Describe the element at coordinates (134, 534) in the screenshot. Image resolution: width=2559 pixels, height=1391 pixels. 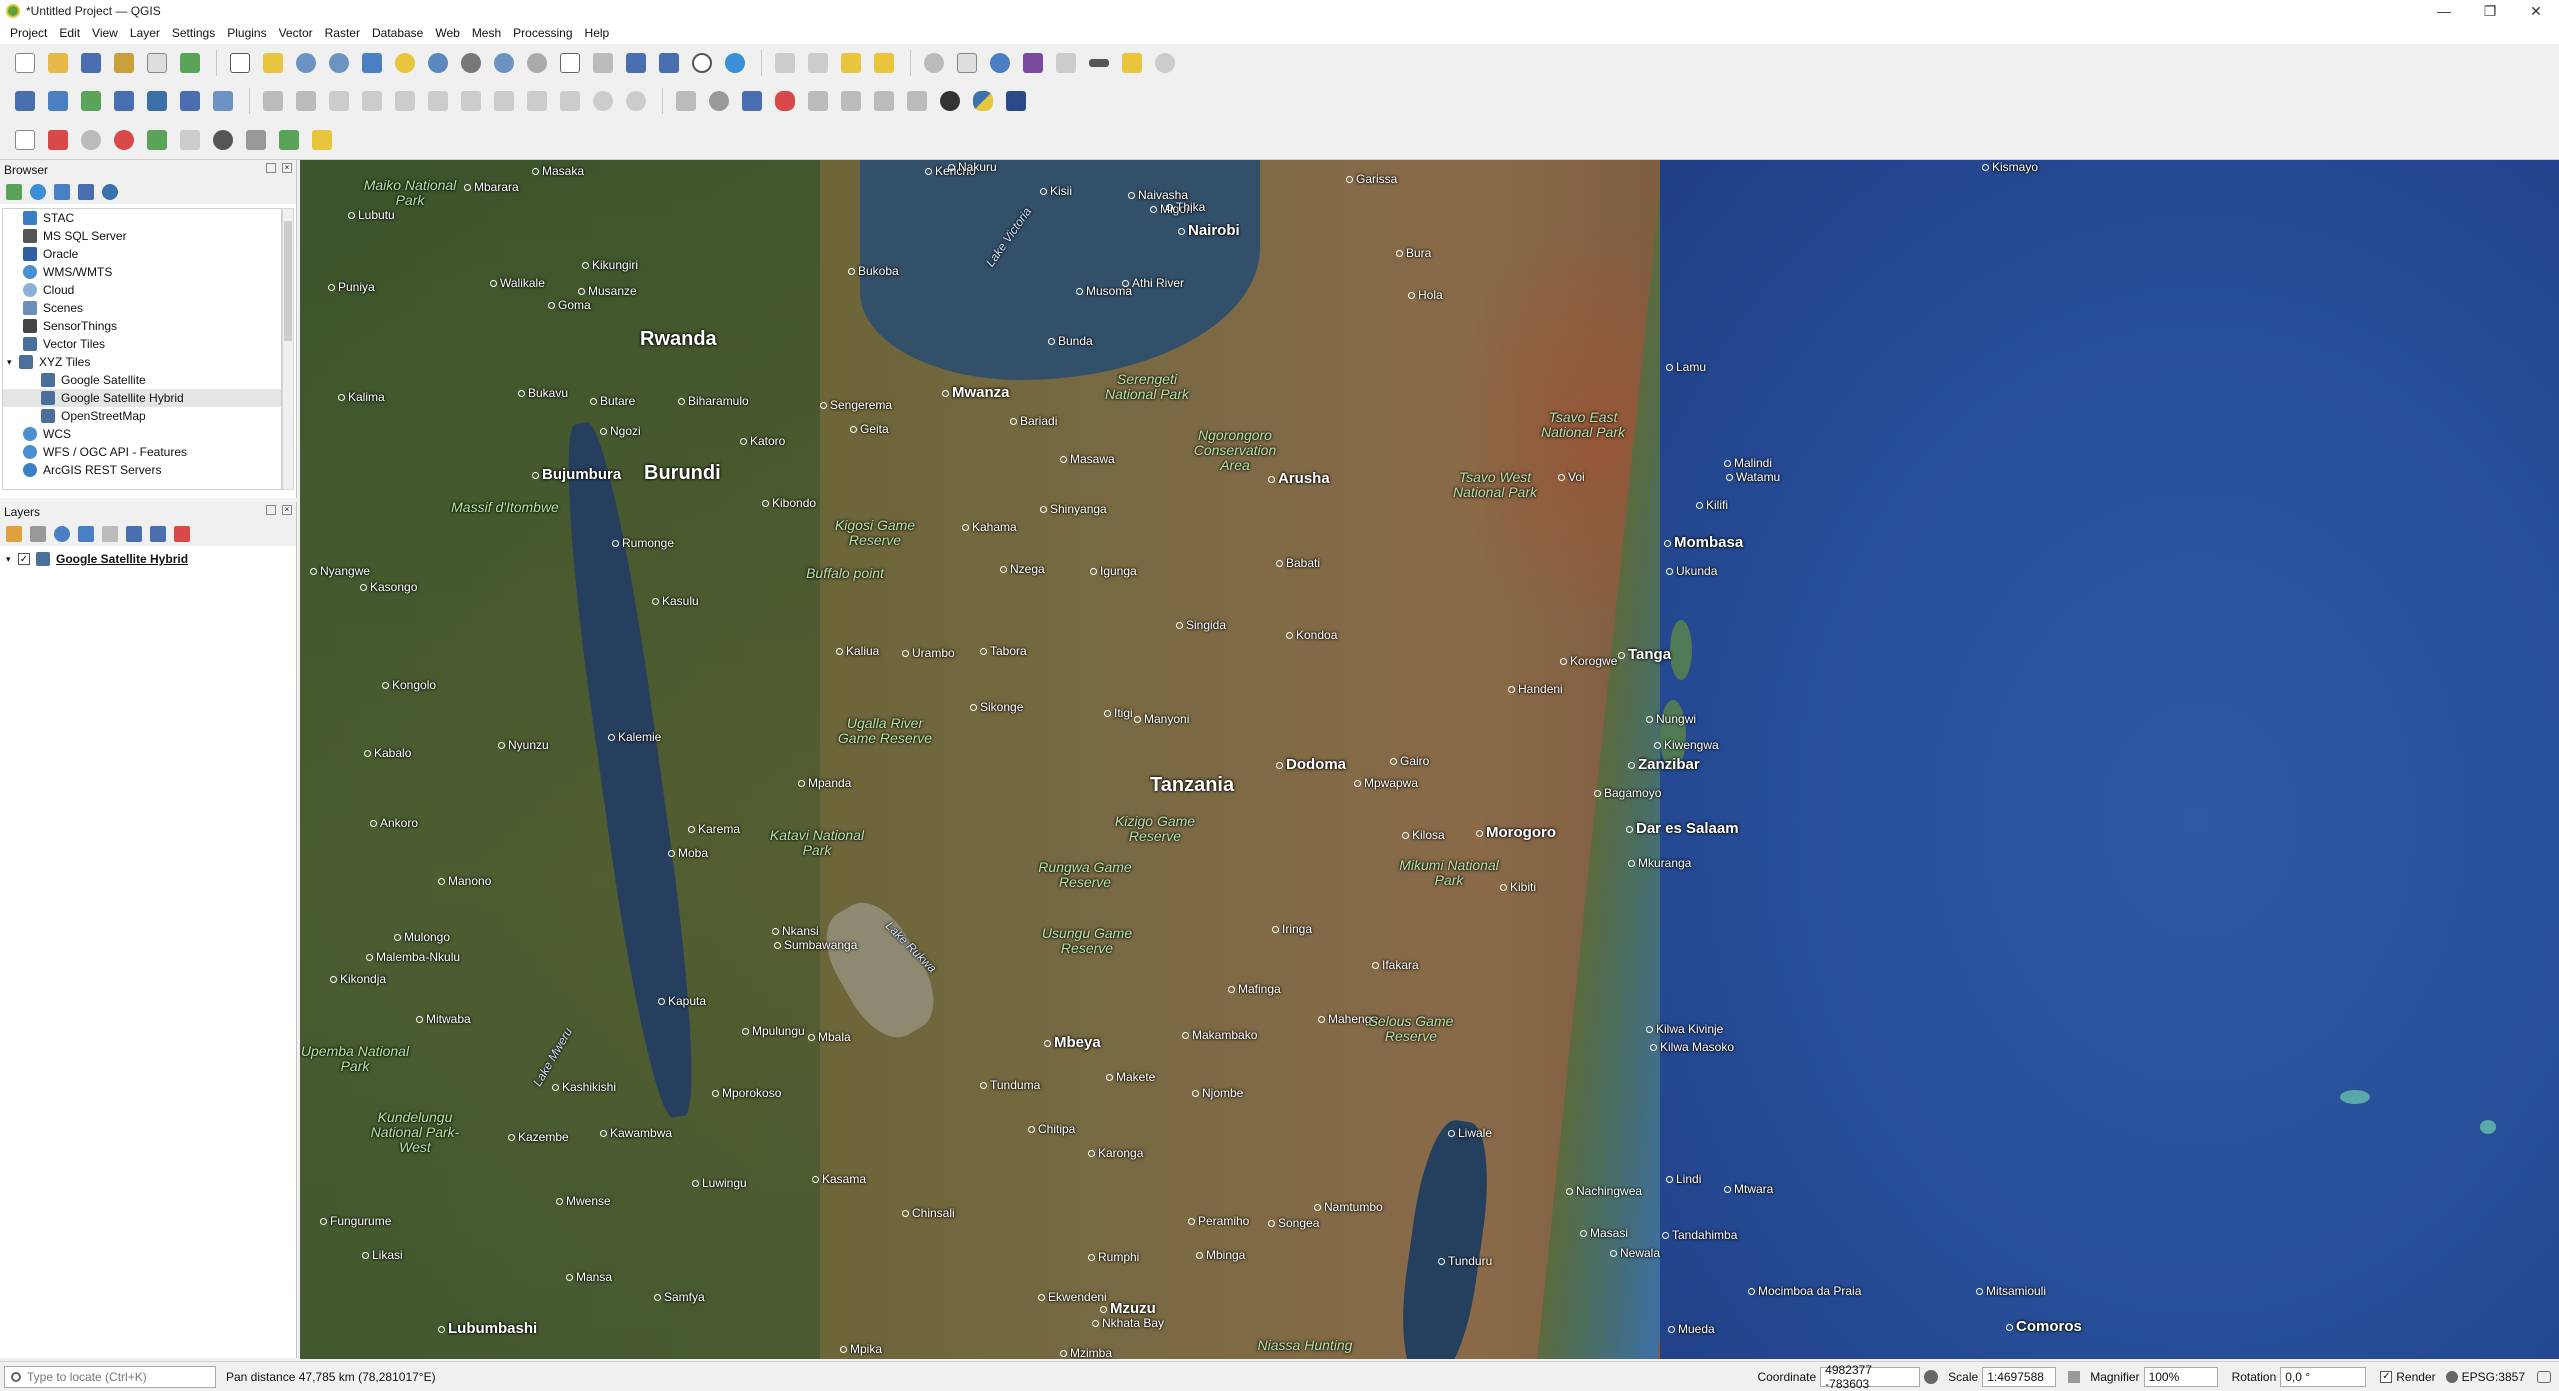
I see `expand-all-icon` at that location.